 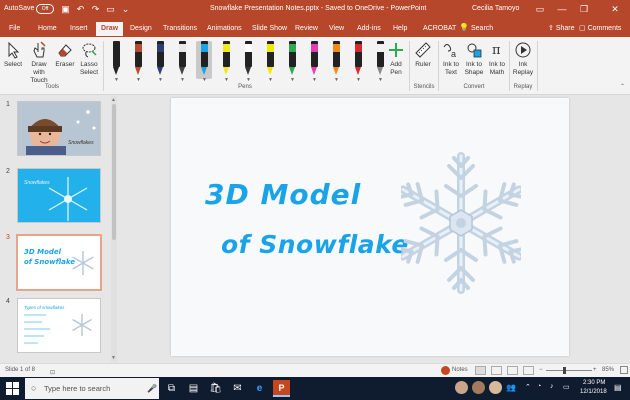 I want to click on pen-2: ▼, so click(x=138, y=62).